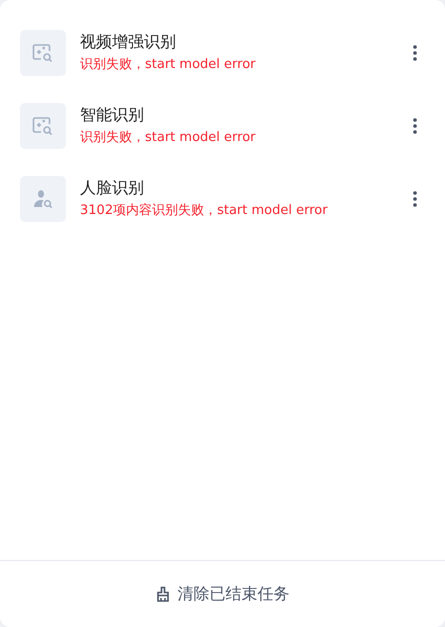  I want to click on person-search-icon, so click(43, 199).